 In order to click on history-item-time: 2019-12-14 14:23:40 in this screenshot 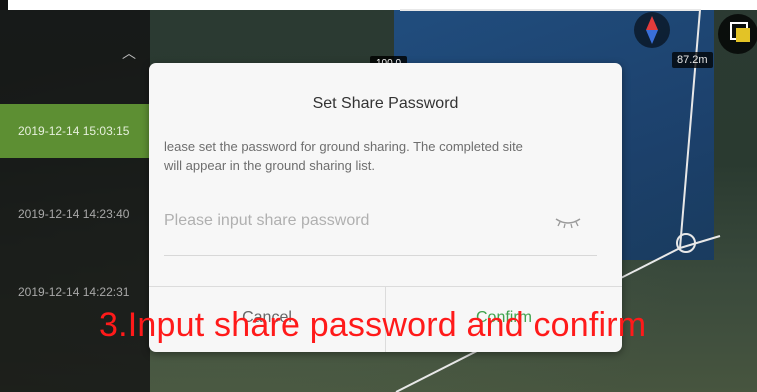, I will do `click(74, 214)`.